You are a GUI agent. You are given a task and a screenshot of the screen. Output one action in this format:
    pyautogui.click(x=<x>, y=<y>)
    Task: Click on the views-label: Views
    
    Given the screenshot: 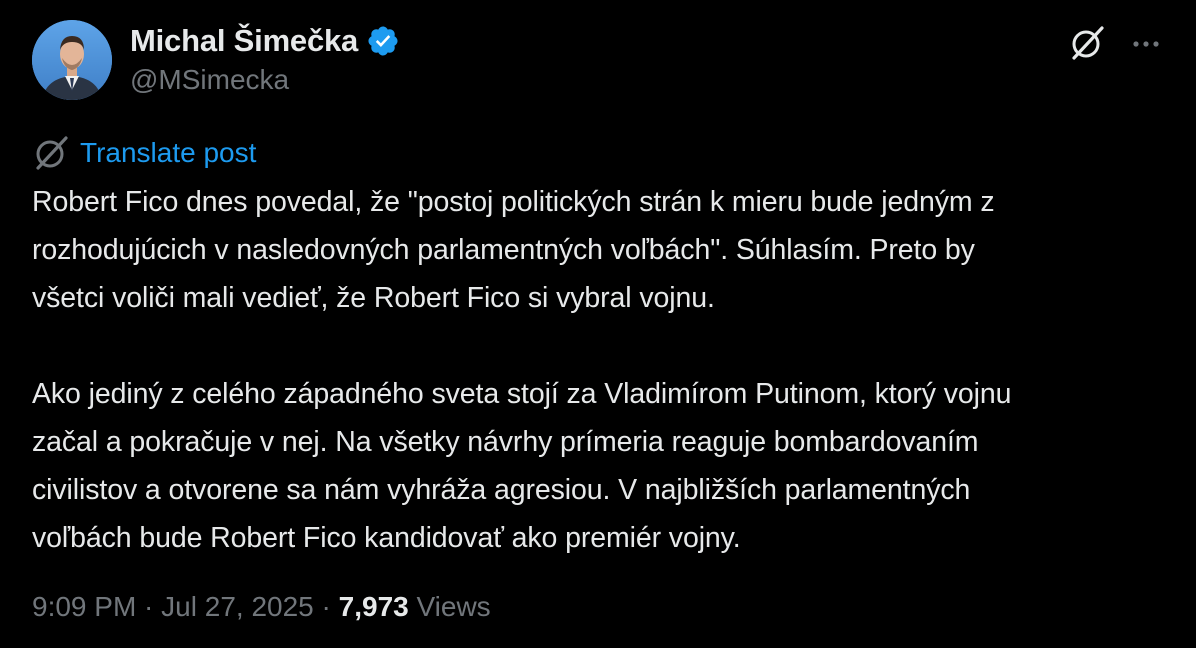 What is the action you would take?
    pyautogui.click(x=453, y=606)
    